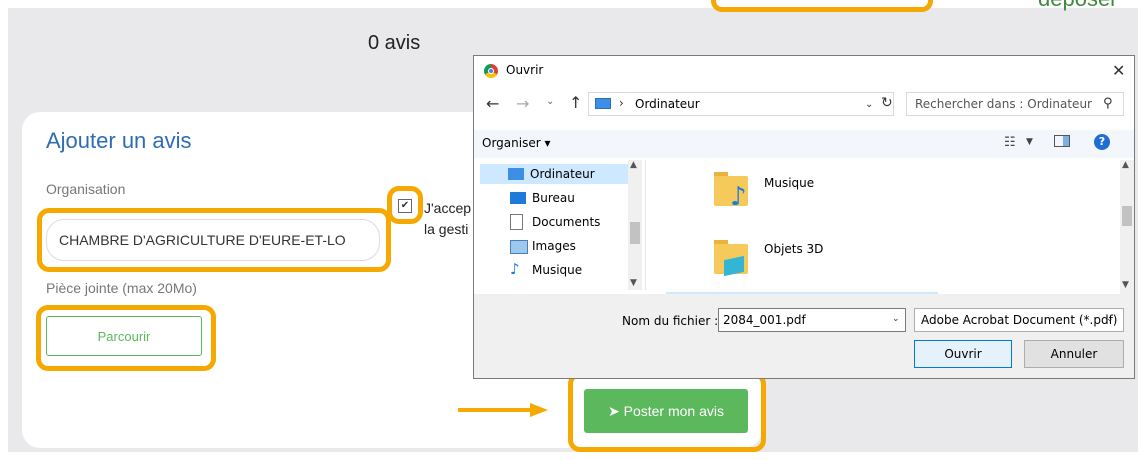 Image resolution: width=1138 pixels, height=460 pixels. Describe the element at coordinates (670, 321) in the screenshot. I see `filename-label: Nom du fichier :` at that location.